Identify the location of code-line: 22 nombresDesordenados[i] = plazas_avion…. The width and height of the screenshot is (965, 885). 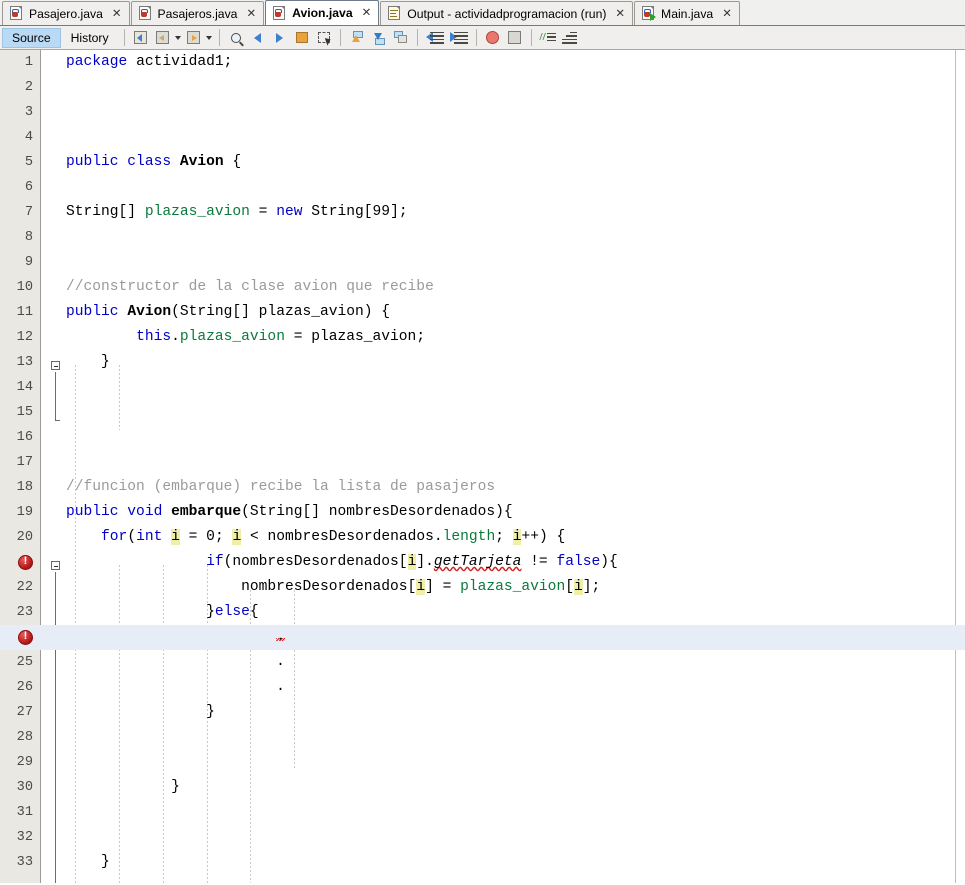
(482, 587).